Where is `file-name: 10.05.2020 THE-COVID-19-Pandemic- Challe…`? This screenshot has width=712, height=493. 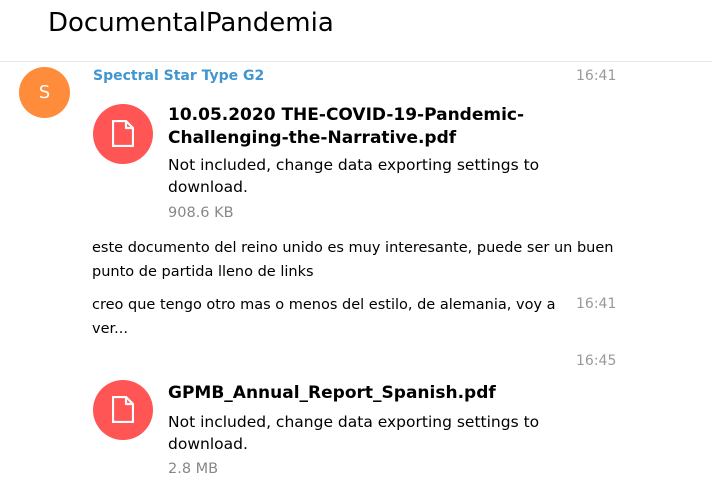
file-name: 10.05.2020 THE-COVID-19-Pandemic- Challe… is located at coordinates (368, 127).